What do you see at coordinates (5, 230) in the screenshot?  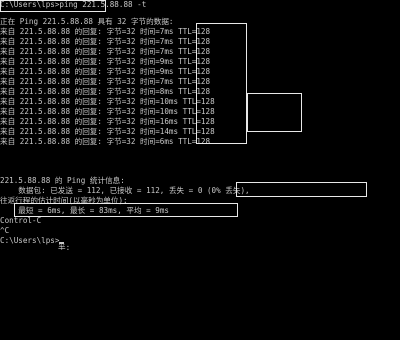 I see `ctrl-c-echo-line: ^C` at bounding box center [5, 230].